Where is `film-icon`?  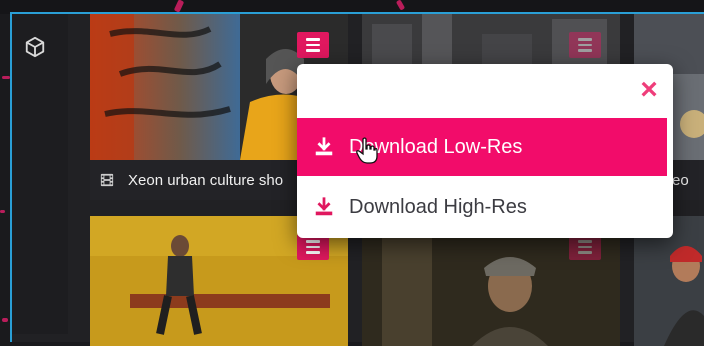 film-icon is located at coordinates (107, 180).